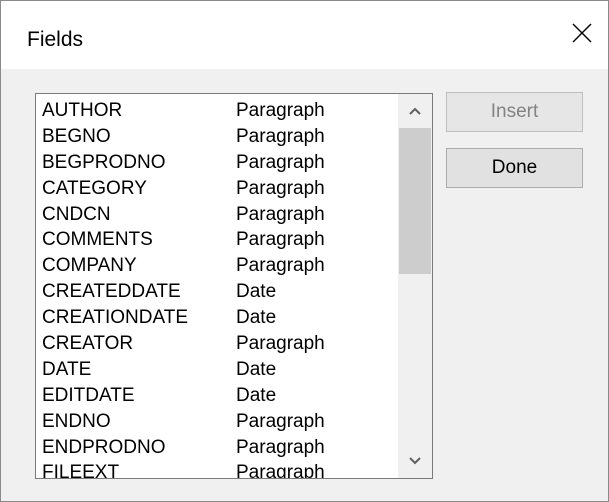  What do you see at coordinates (82, 110) in the screenshot?
I see `field-name: AUTHOR` at bounding box center [82, 110].